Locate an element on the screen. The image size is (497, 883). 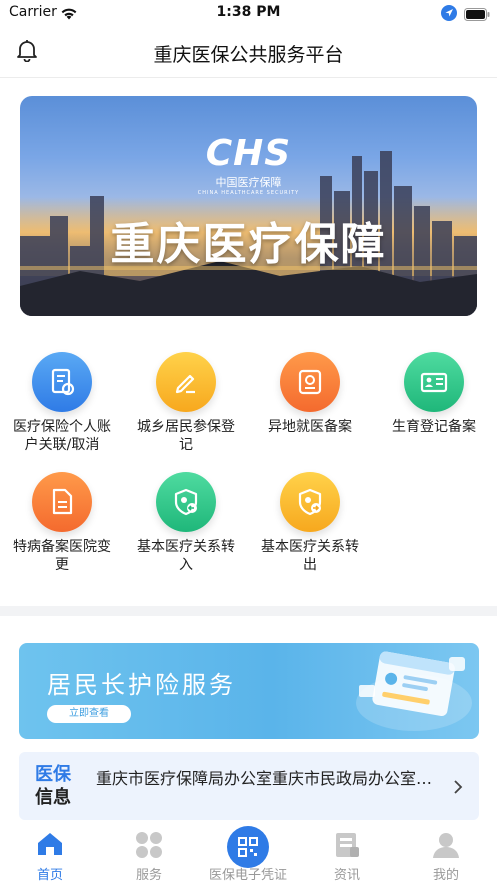
card-illustration-icon is located at coordinates (414, 691).